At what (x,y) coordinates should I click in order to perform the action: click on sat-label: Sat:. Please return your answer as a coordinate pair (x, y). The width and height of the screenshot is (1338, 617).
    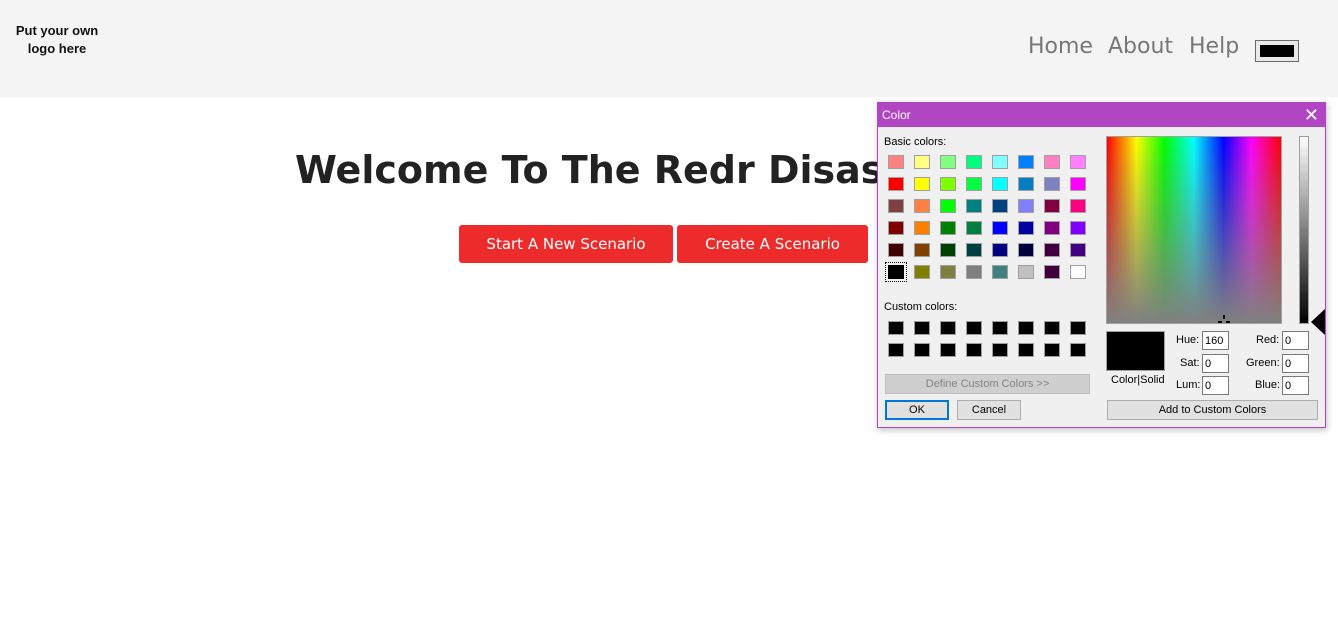
    Looking at the image, I should click on (1190, 363).